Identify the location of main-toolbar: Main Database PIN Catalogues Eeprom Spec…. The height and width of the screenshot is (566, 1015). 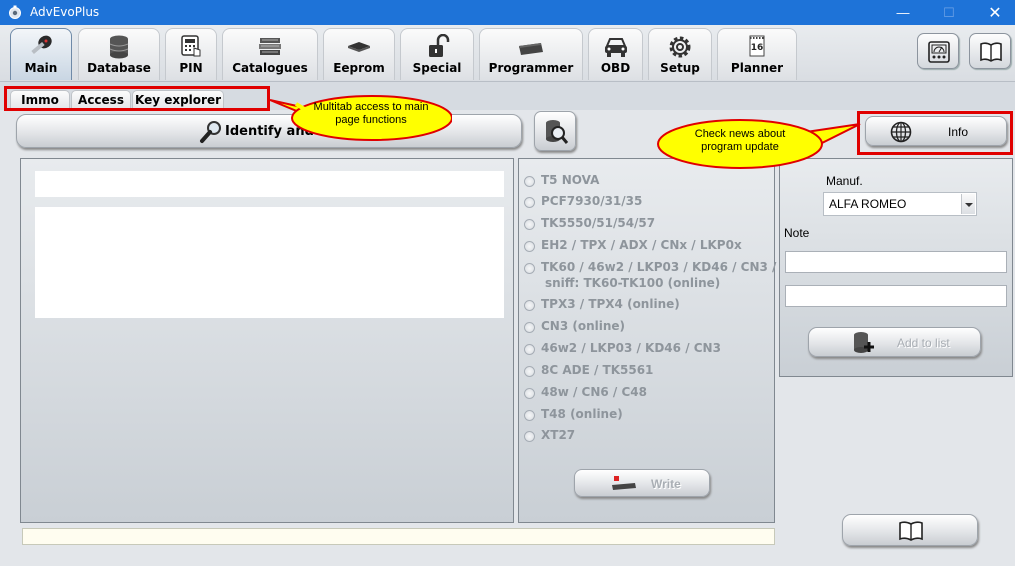
(507, 53).